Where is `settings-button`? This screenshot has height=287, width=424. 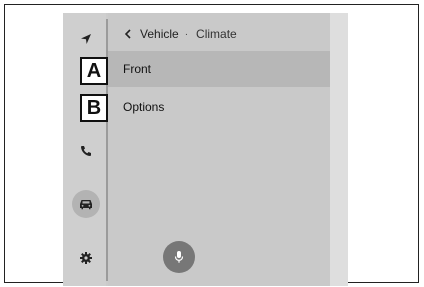 settings-button is located at coordinates (86, 258).